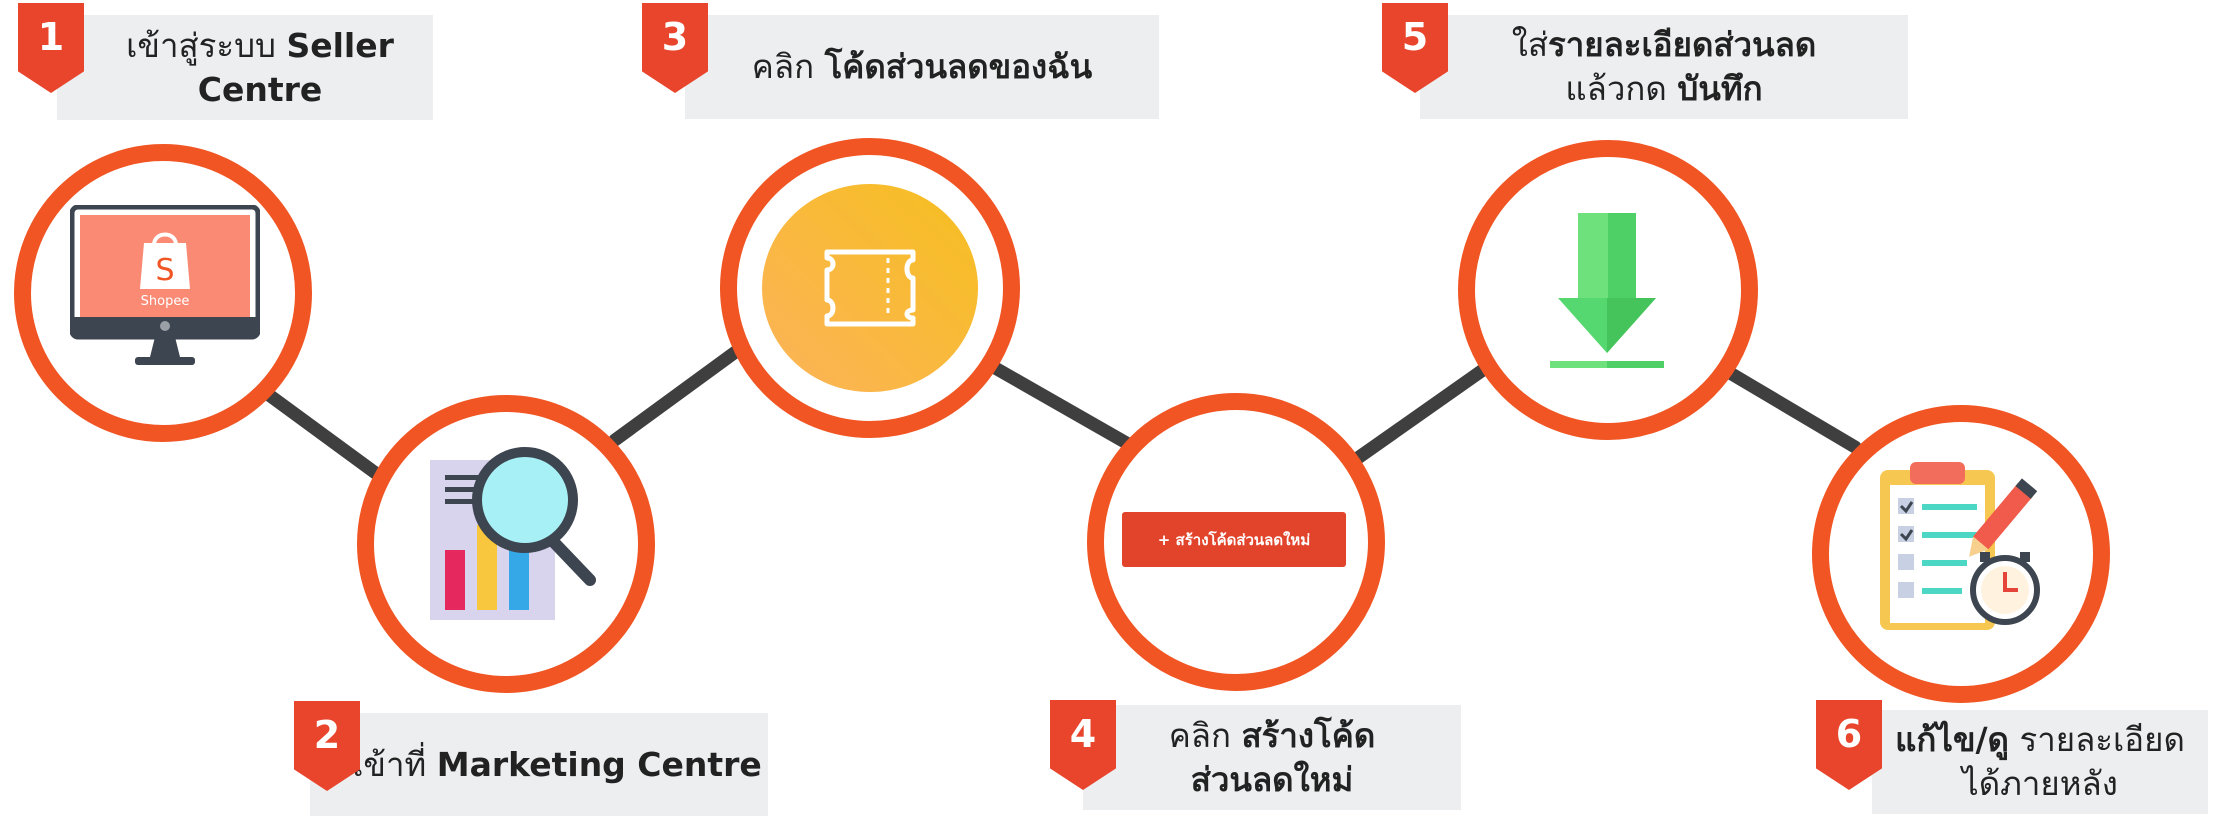 This screenshot has width=2216, height=819. What do you see at coordinates (245, 67) in the screenshot?
I see `step-1-label: เข้าสู่ระบบ Seller Centre` at bounding box center [245, 67].